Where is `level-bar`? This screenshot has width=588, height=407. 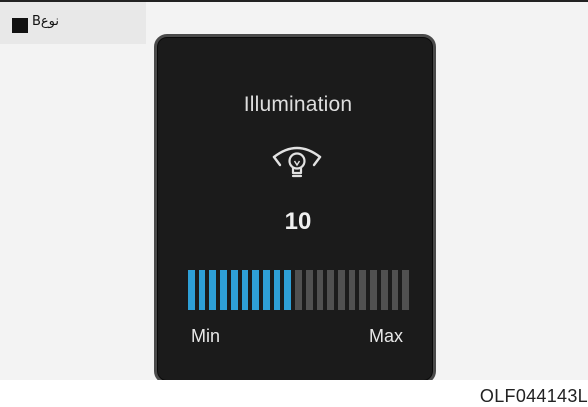
level-bar is located at coordinates (298, 290).